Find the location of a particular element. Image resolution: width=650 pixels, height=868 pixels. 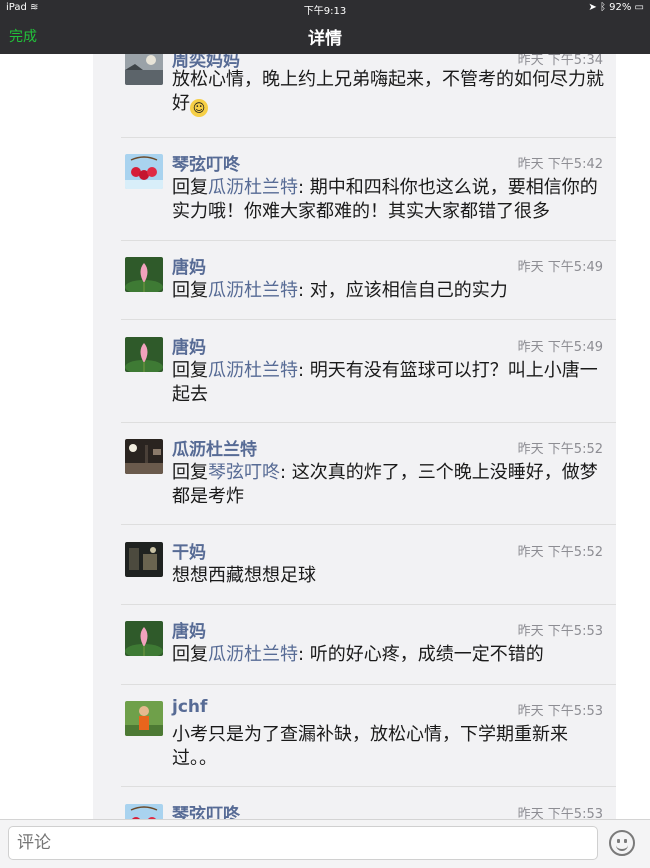

comment-content: : 对，应该相信自己的实力 is located at coordinates (403, 290).